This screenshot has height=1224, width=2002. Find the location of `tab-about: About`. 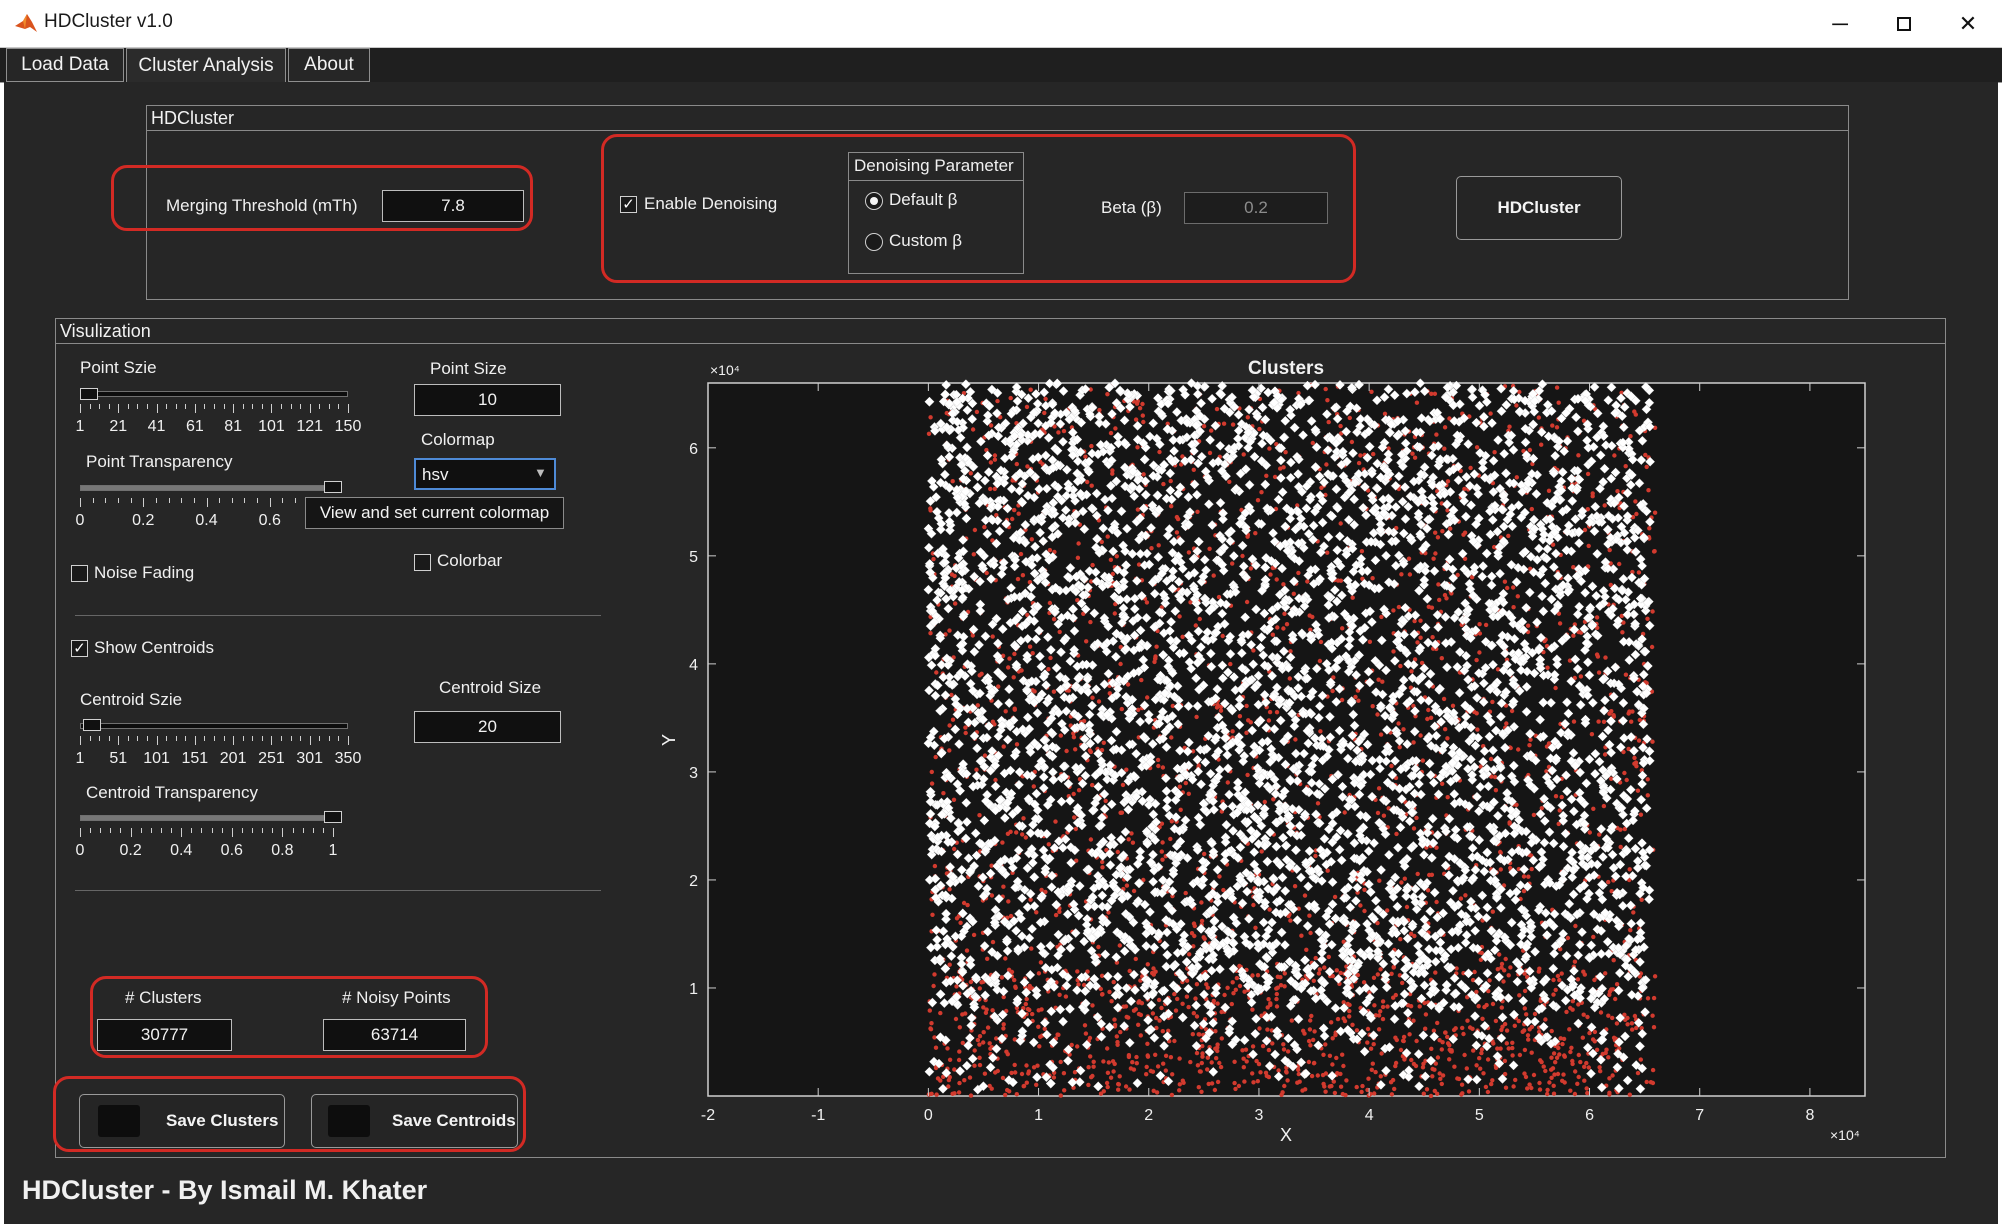

tab-about: About is located at coordinates (329, 65).